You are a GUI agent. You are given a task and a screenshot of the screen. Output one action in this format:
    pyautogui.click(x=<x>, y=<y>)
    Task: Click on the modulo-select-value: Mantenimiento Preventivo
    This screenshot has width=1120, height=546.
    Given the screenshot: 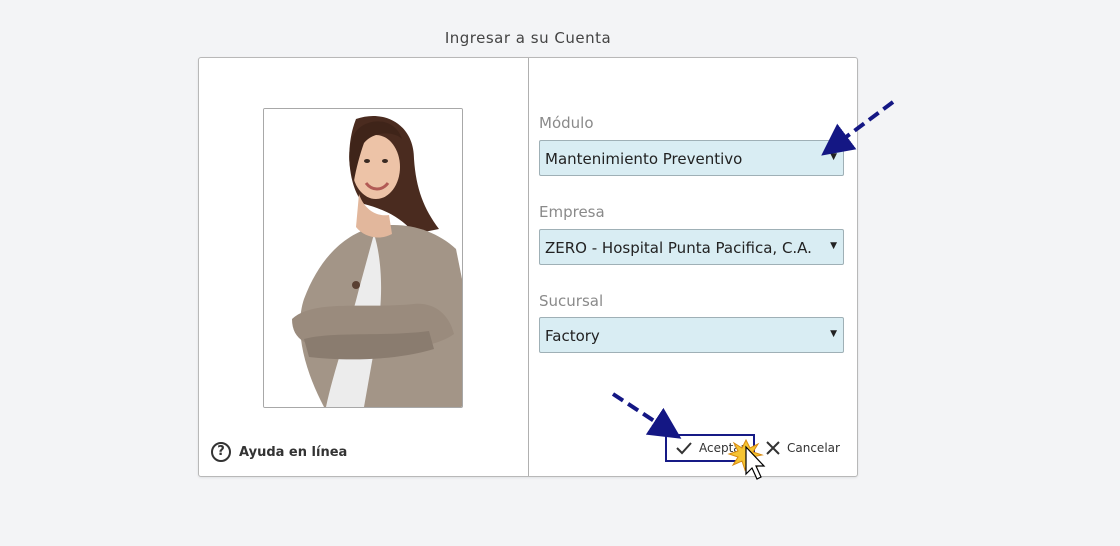 What is the action you would take?
    pyautogui.click(x=644, y=159)
    